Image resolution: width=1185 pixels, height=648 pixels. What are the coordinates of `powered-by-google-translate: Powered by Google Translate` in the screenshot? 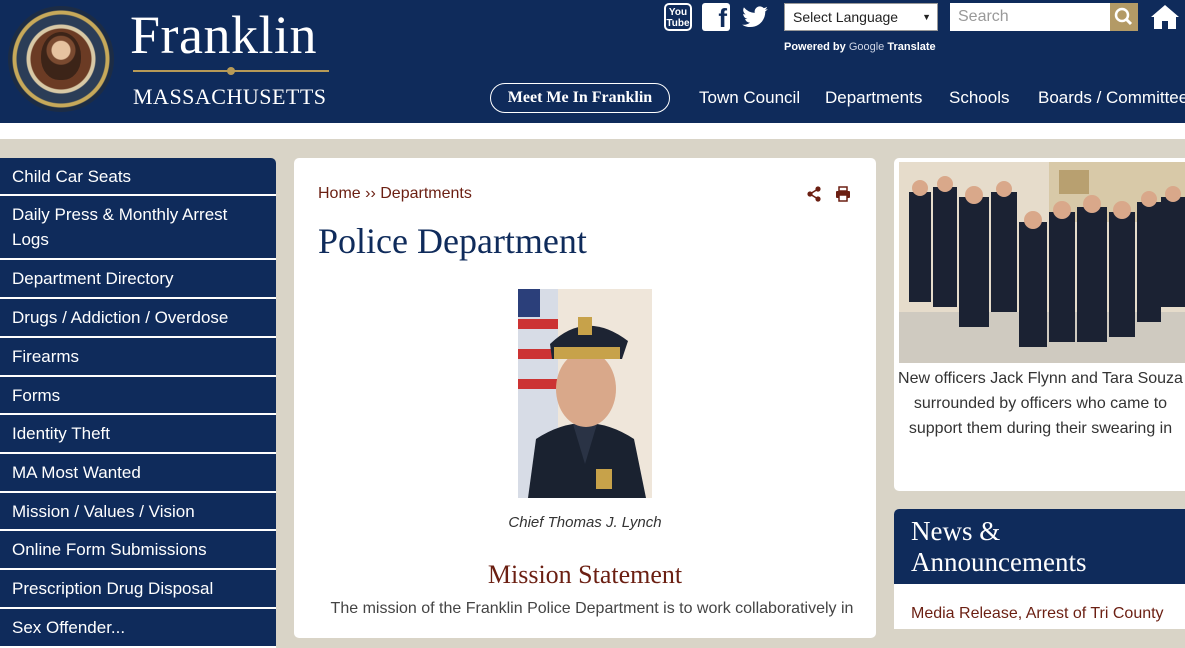 It's located at (860, 47).